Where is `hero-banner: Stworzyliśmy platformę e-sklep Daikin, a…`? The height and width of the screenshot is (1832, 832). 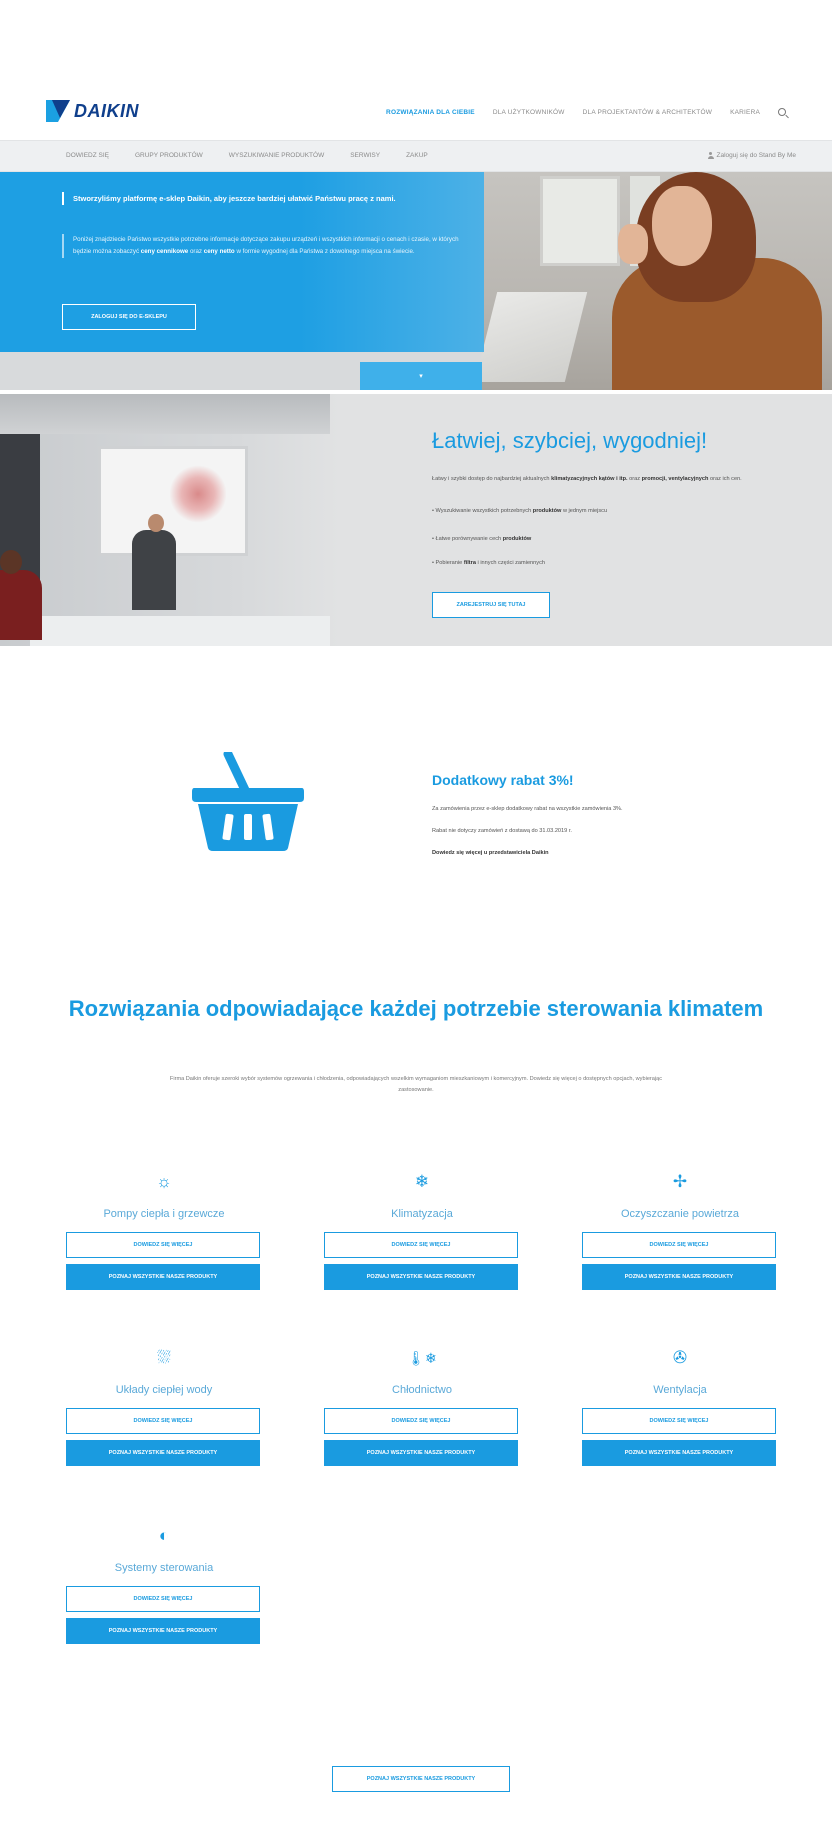 hero-banner: Stworzyliśmy platformę e-sklep Daikin, a… is located at coordinates (416, 281).